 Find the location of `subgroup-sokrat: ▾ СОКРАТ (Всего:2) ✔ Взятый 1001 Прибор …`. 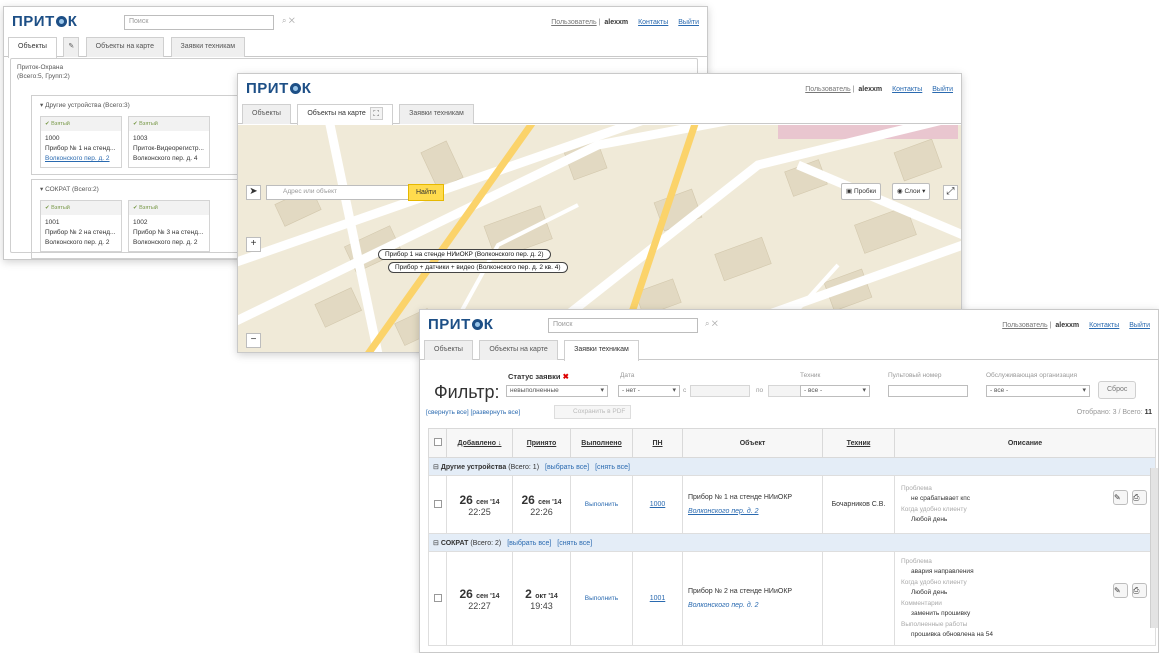

subgroup-sokrat: ▾ СОКРАТ (Всего:2) ✔ Взятый 1001 Прибор … is located at coordinates (143, 219).